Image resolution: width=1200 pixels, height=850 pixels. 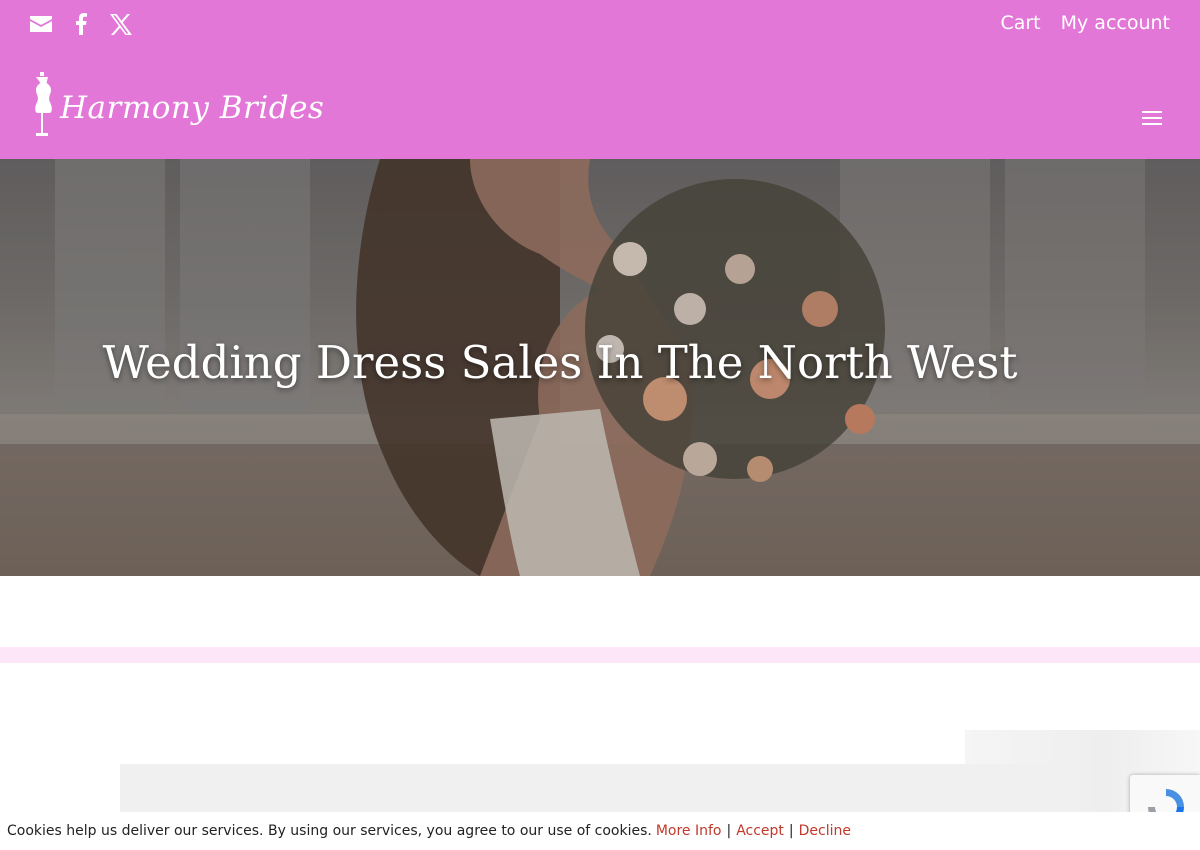 What do you see at coordinates (41, 24) in the screenshot?
I see `email-icon` at bounding box center [41, 24].